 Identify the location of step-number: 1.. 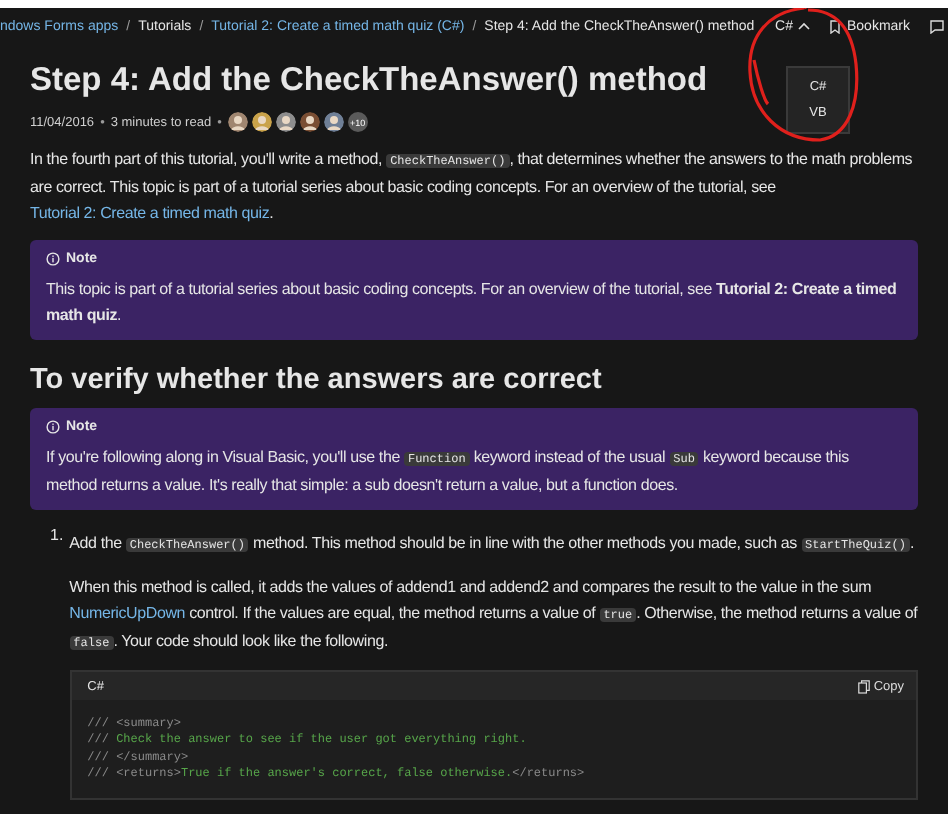
(57, 536).